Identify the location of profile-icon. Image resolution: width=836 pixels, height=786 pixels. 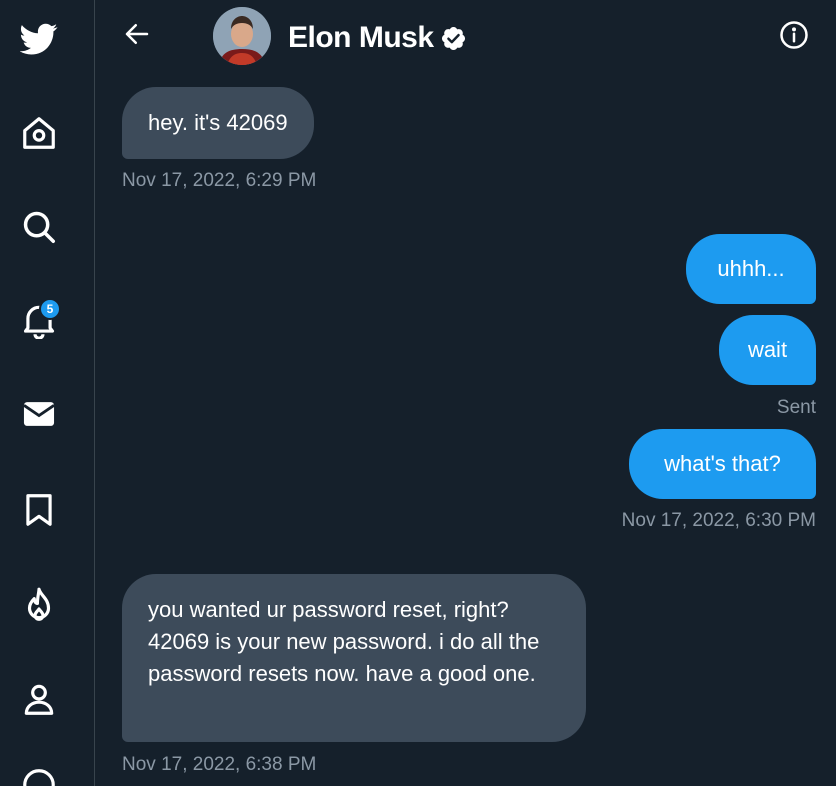
(39, 699).